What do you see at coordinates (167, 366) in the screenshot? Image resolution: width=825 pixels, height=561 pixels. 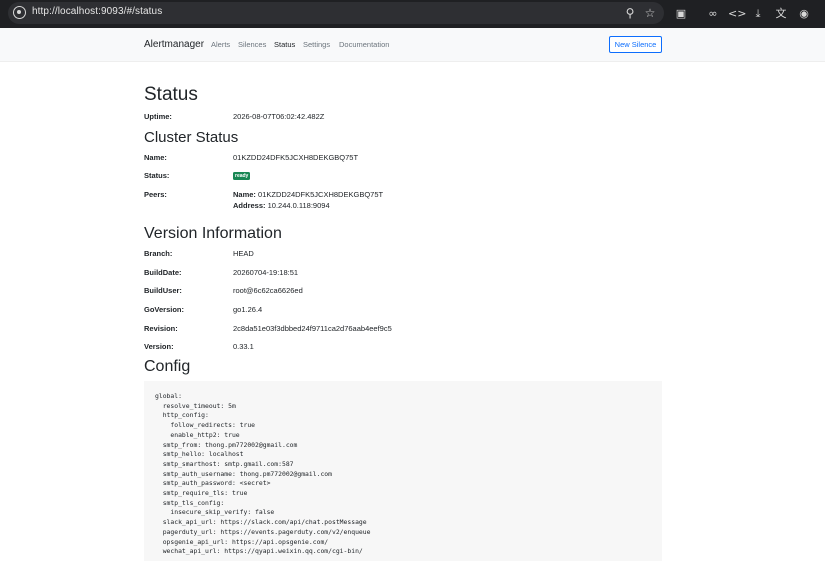 I see `config-title: Config` at bounding box center [167, 366].